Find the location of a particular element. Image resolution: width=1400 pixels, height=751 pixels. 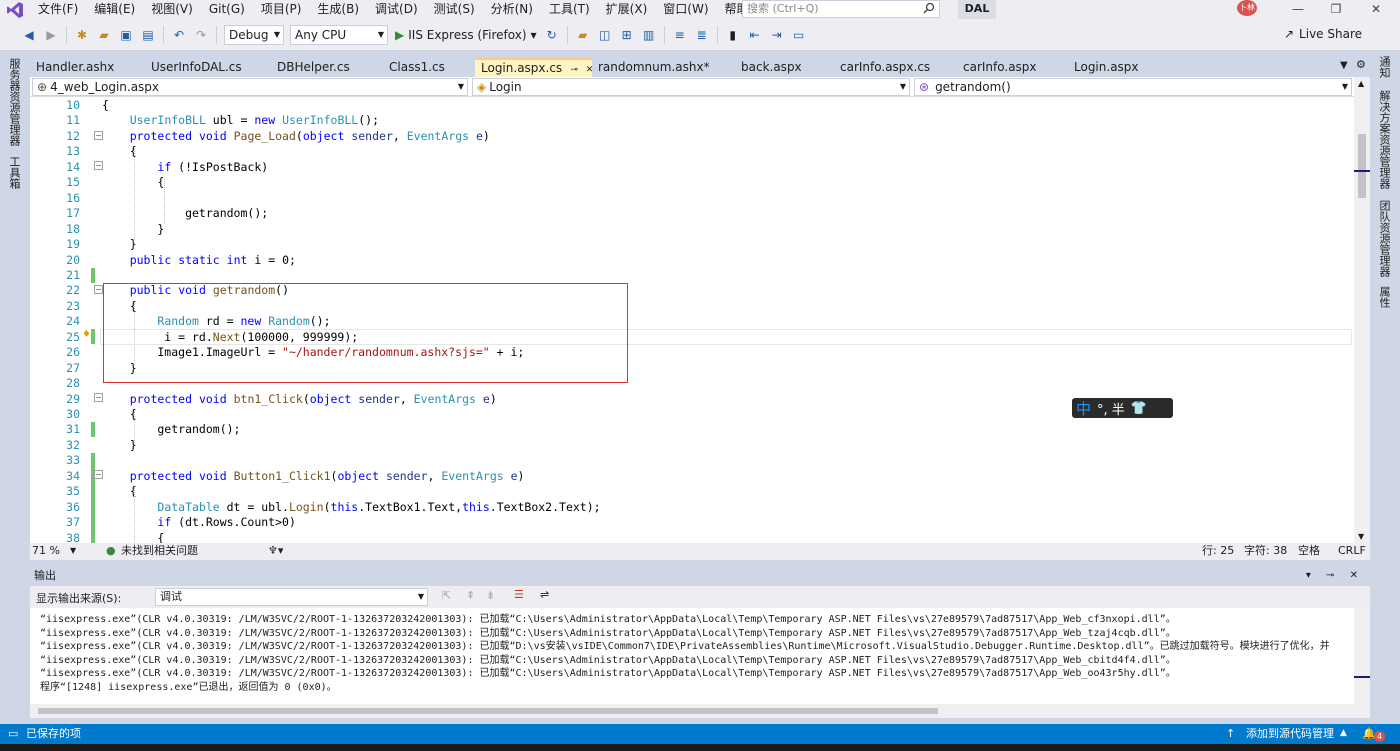

save-all-icon: ▤ is located at coordinates (148, 35).